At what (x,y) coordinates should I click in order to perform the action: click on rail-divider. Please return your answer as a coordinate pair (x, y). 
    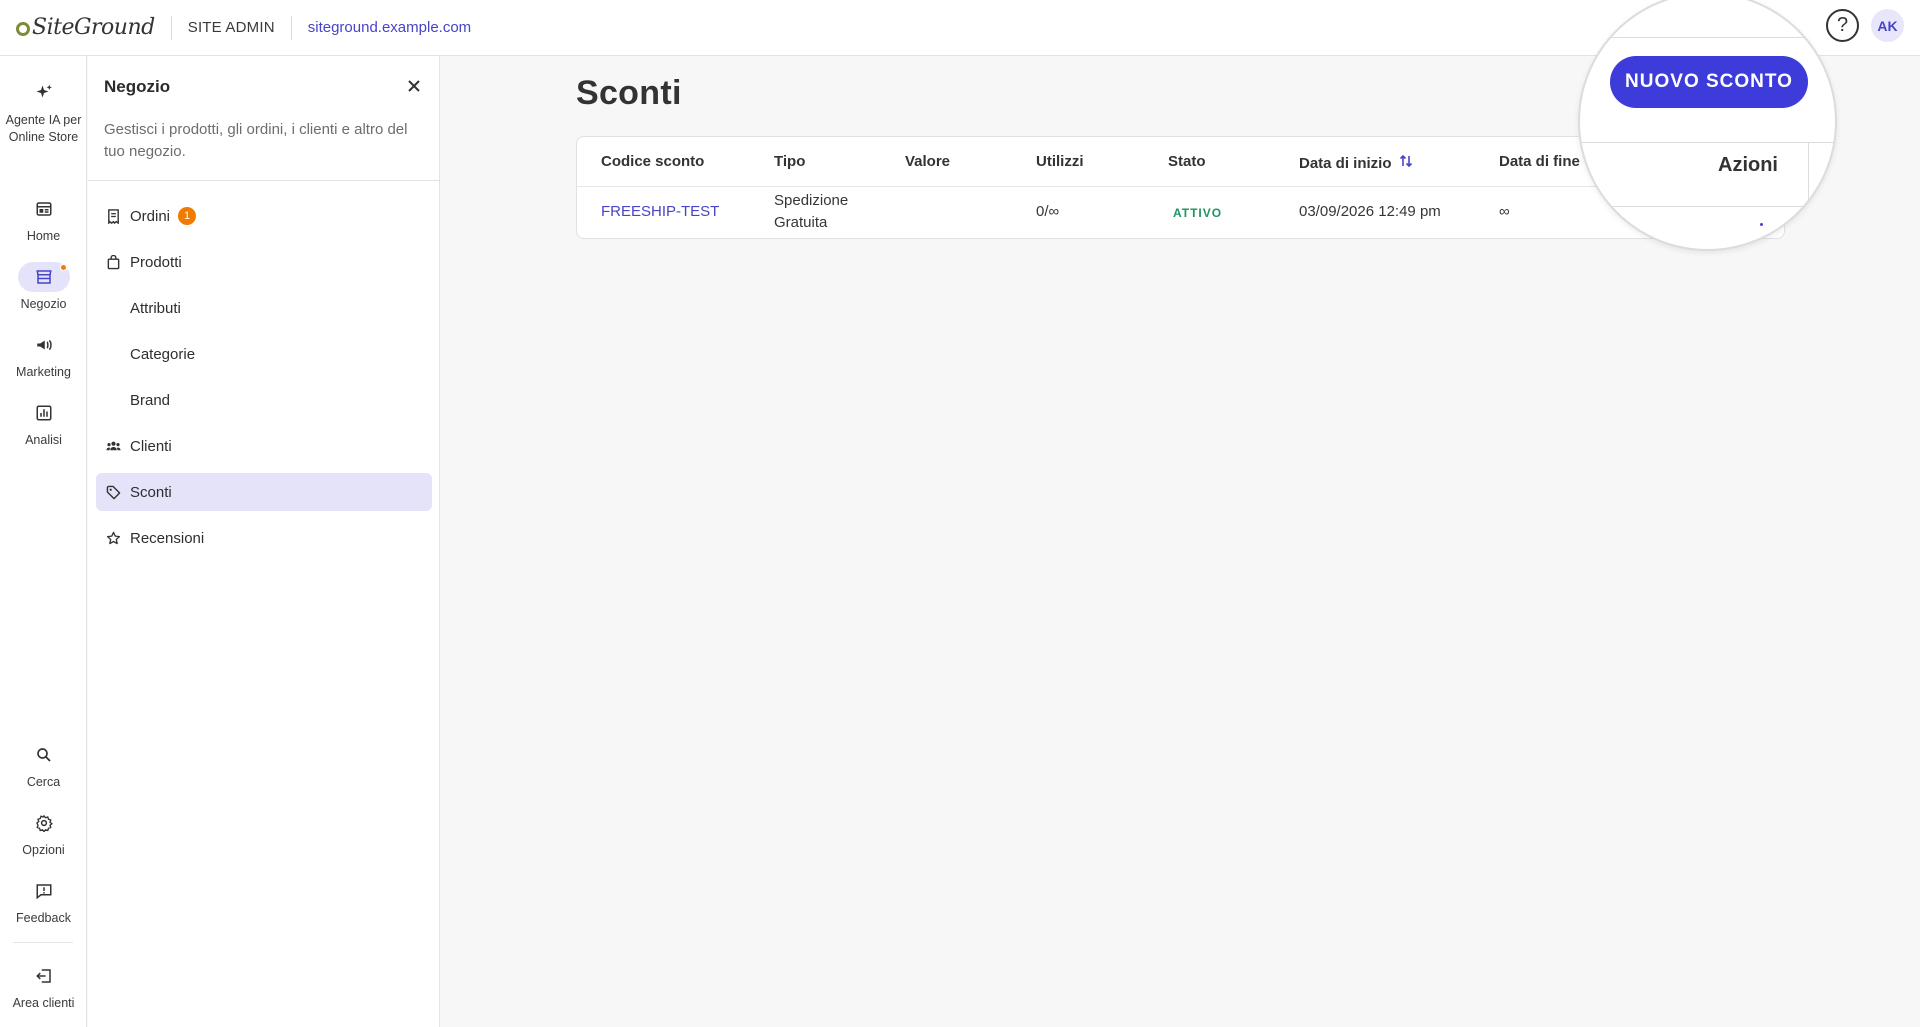
    Looking at the image, I should click on (43, 942).